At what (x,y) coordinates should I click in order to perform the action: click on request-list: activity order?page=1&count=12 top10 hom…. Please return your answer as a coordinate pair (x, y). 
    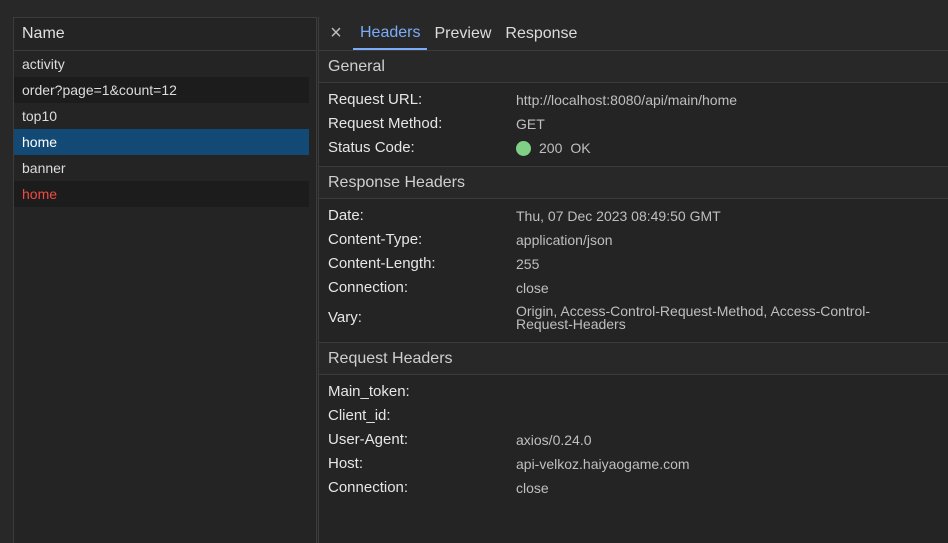
    Looking at the image, I should click on (165, 129).